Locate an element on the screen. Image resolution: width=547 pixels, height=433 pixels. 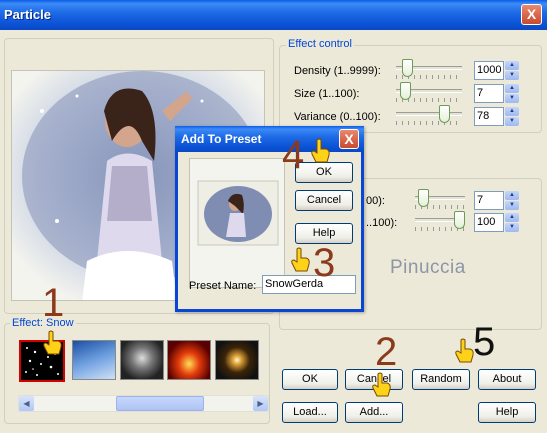
variance-input: 78 is located at coordinates (489, 116).